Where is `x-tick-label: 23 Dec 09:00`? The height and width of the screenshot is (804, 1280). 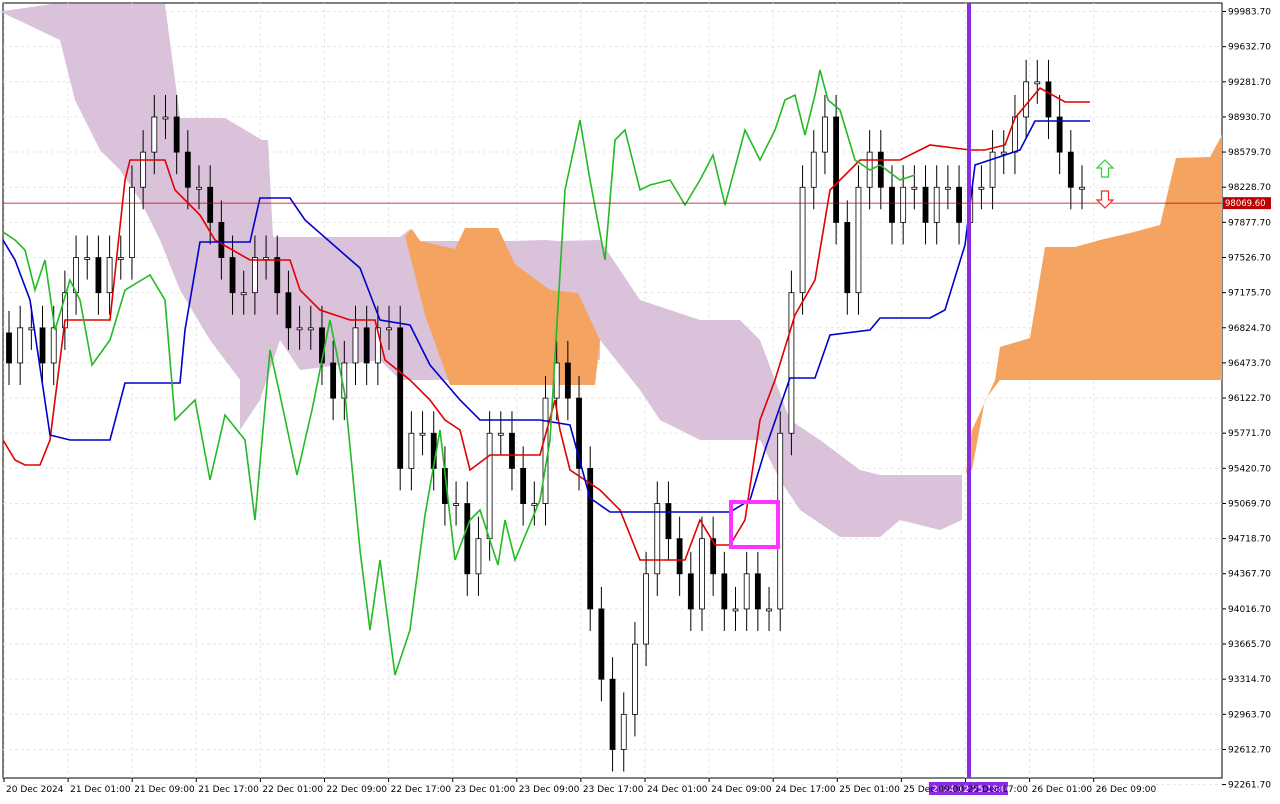 x-tick-label: 23 Dec 09:00 is located at coordinates (549, 790).